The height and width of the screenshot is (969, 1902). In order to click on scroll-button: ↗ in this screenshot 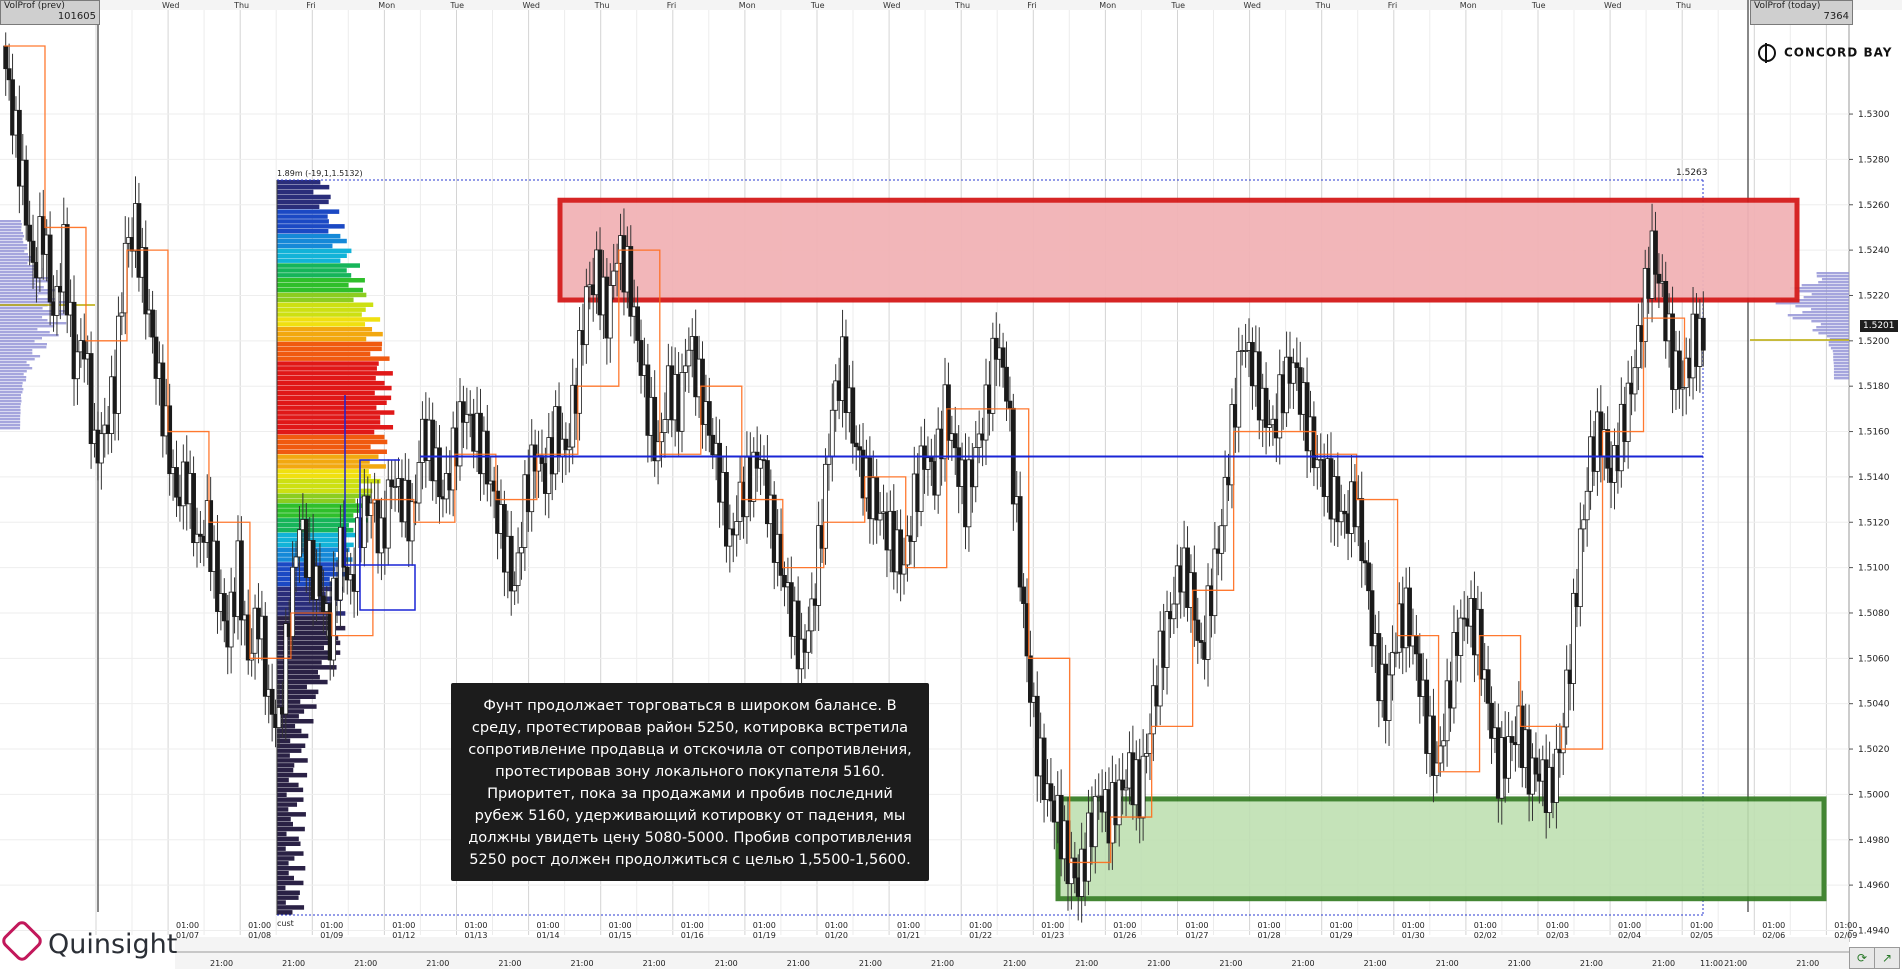, I will do `click(1887, 958)`.